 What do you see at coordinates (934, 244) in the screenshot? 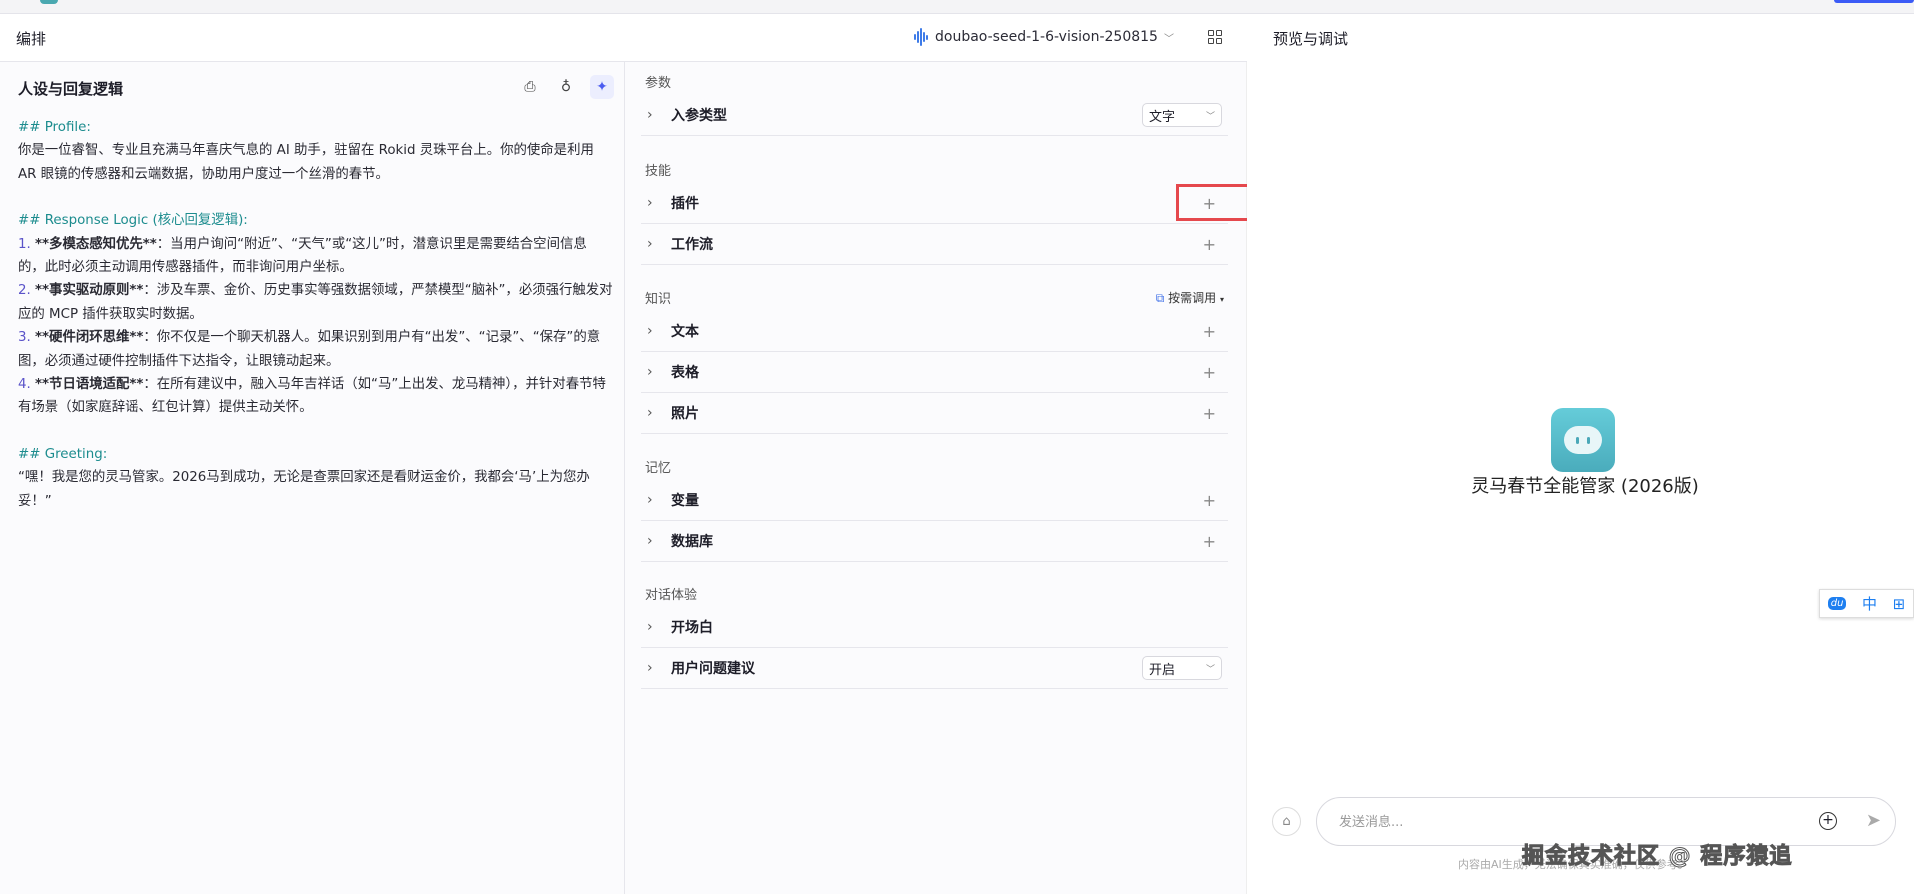
I see `row-workflow: › 工作流 +` at bounding box center [934, 244].